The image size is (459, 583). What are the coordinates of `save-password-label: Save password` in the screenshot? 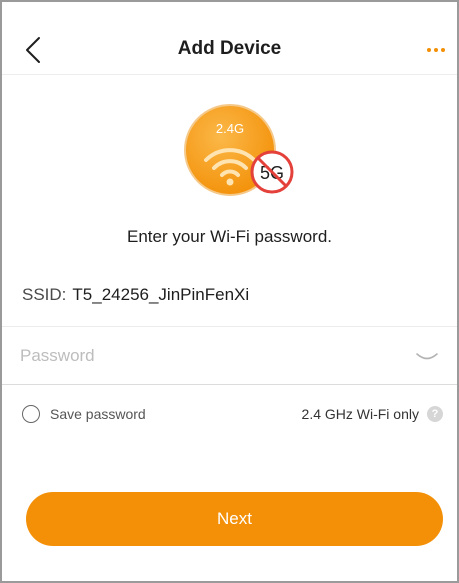 It's located at (98, 414).